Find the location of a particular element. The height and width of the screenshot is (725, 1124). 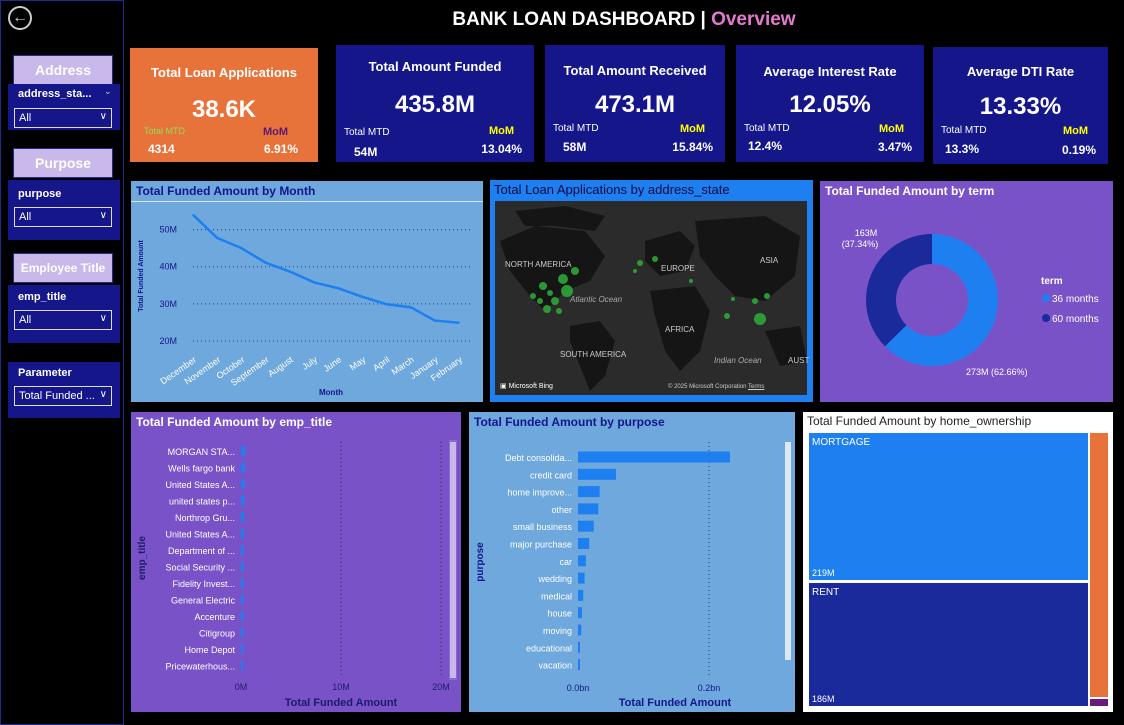

kpi-value: 12.05% is located at coordinates (830, 104).